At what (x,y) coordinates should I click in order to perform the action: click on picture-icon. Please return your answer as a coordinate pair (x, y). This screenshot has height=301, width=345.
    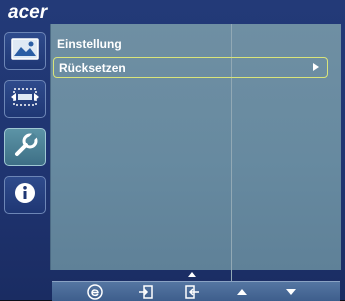
    Looking at the image, I should click on (25, 51).